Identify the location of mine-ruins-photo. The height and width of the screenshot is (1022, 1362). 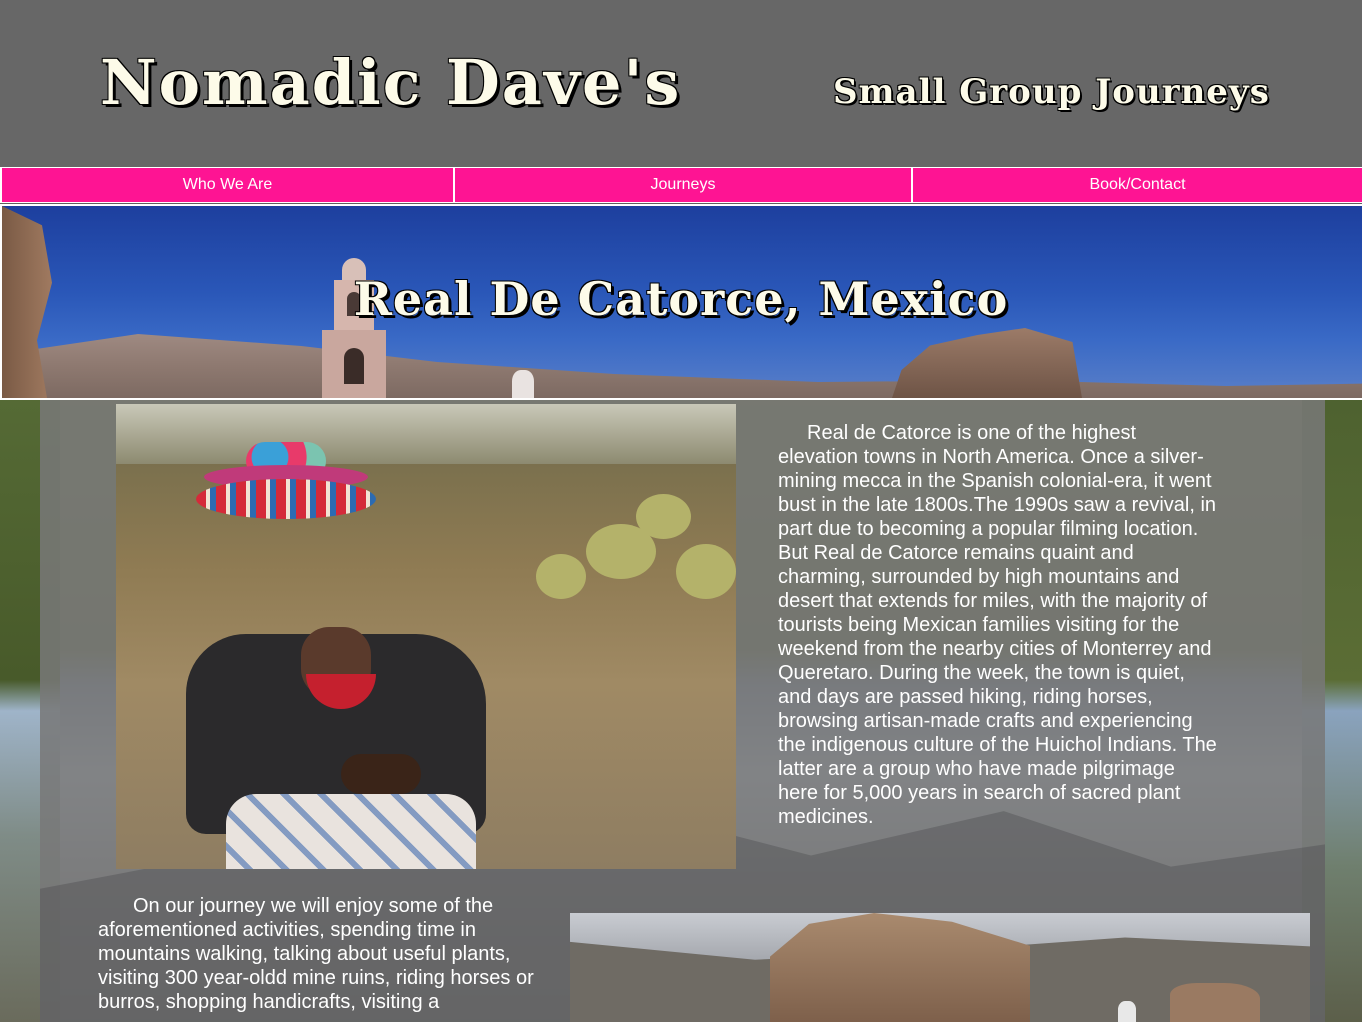
(940, 967).